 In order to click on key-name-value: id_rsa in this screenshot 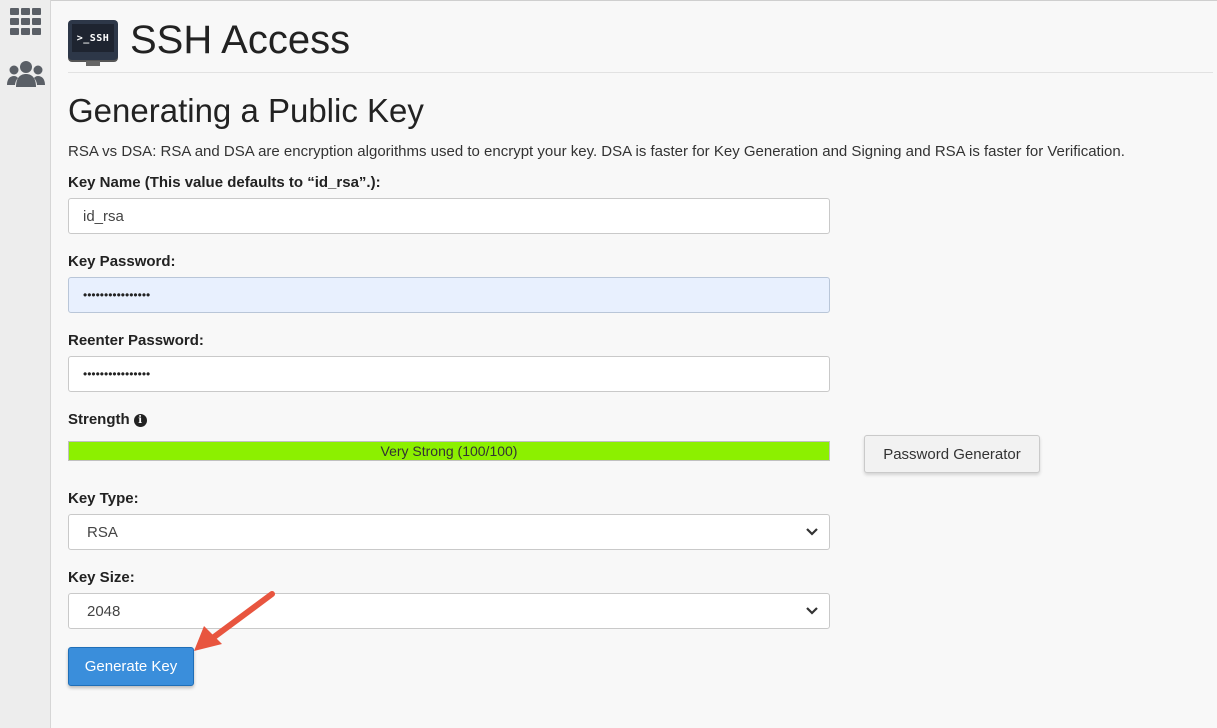, I will do `click(103, 216)`.